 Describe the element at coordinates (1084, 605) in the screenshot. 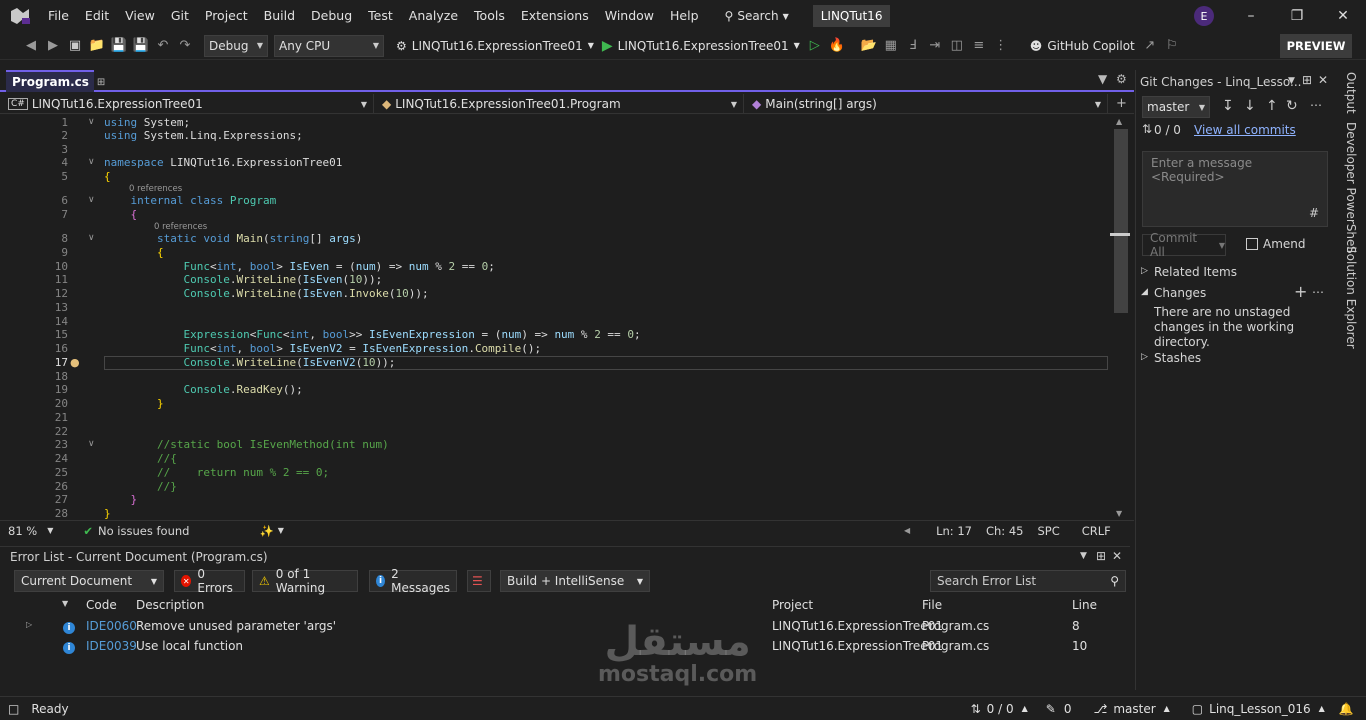

I see `column-header-line: Line` at that location.